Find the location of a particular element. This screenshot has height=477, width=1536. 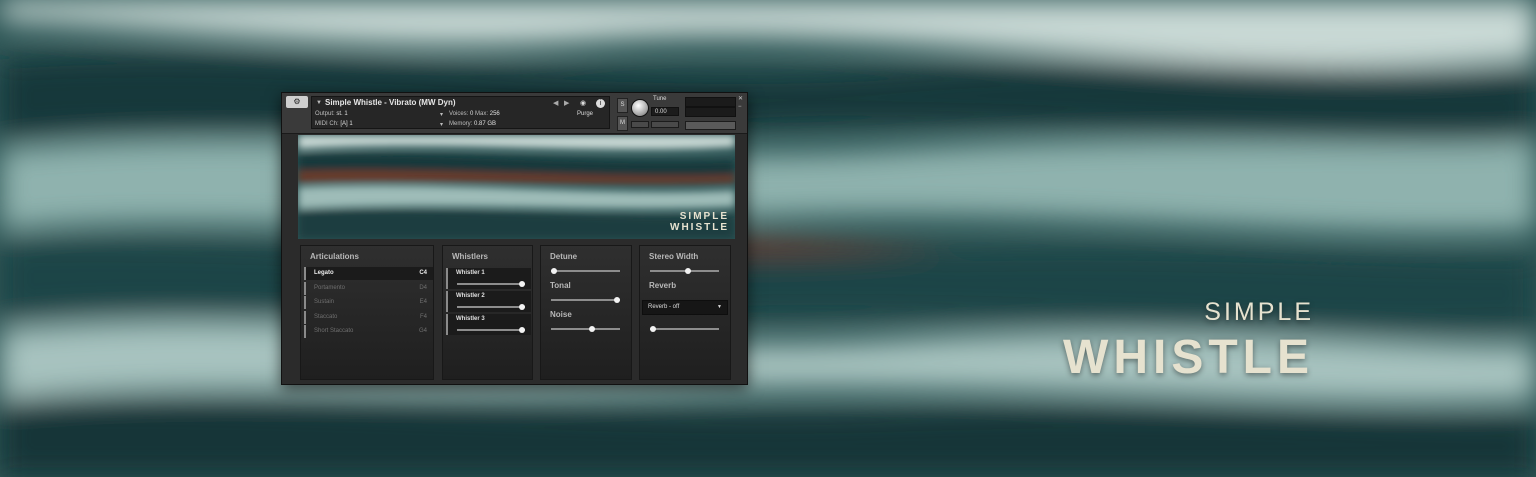

space-panel: Stereo Width Reverb Reverb - off ▼ is located at coordinates (685, 312).